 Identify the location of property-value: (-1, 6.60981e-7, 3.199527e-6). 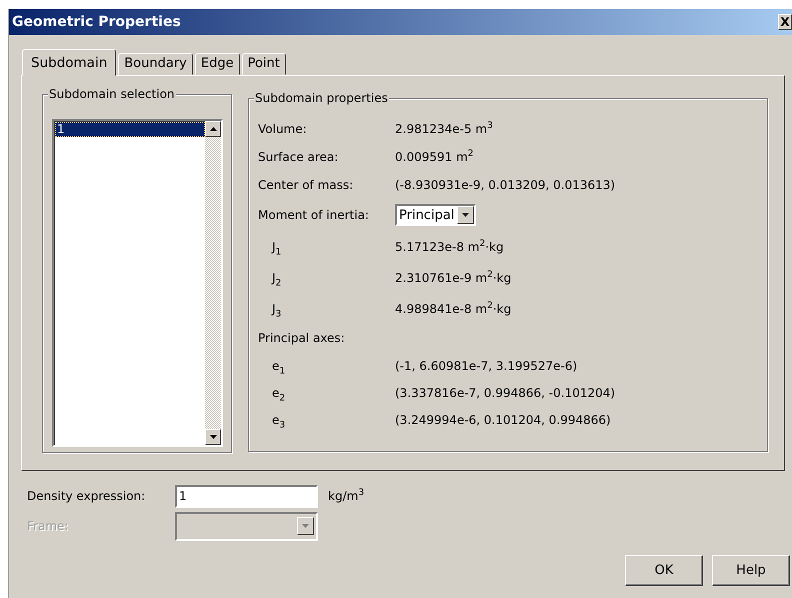
(486, 365).